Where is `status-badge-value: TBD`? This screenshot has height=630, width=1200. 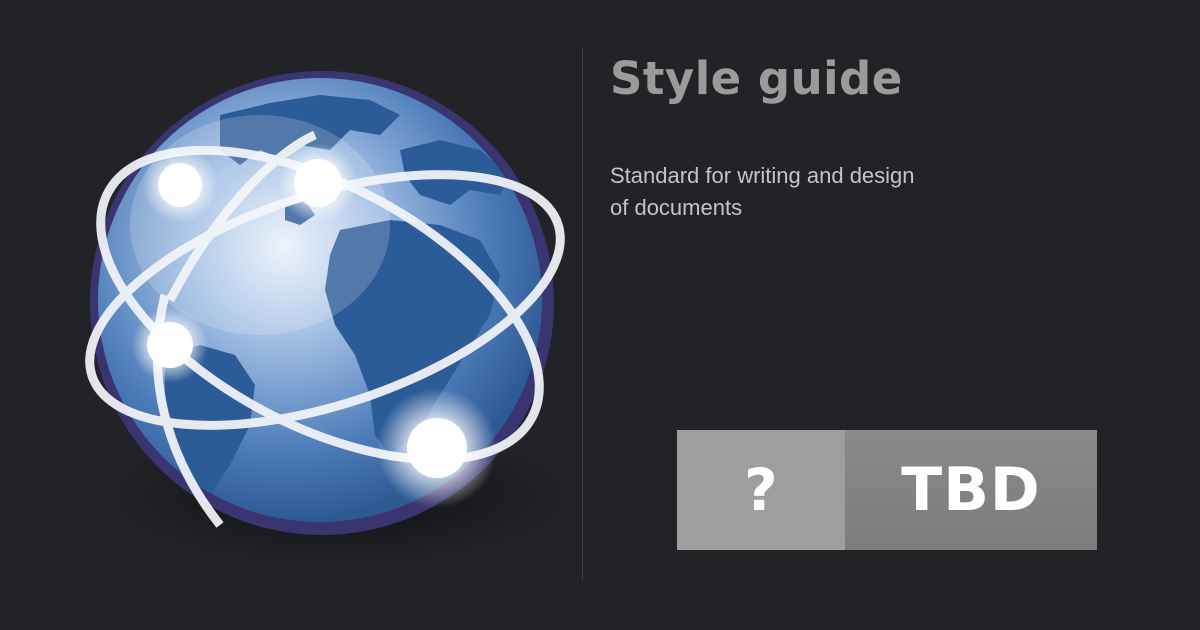
status-badge-value: TBD is located at coordinates (971, 490).